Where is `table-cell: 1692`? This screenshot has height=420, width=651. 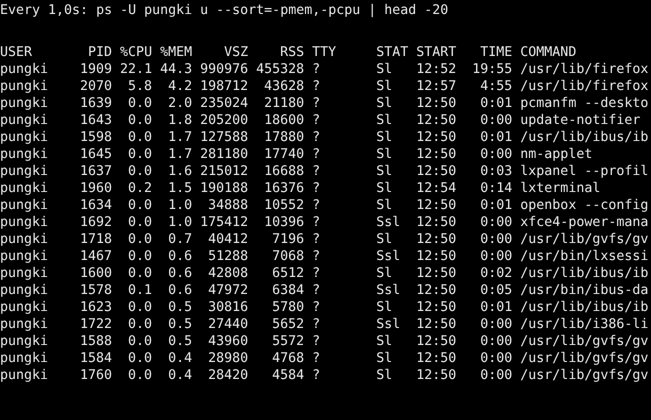
table-cell: 1692 is located at coordinates (96, 222).